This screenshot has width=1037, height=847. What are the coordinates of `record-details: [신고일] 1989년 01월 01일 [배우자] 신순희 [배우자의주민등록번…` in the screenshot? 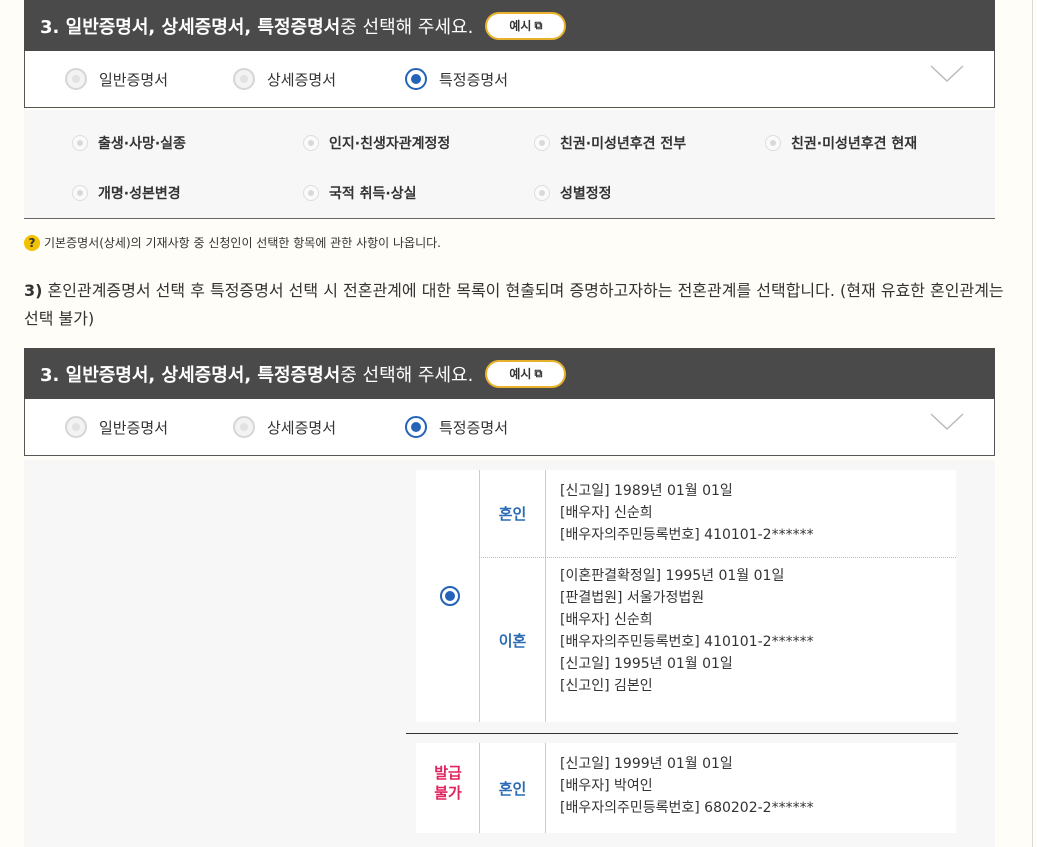 It's located at (687, 513).